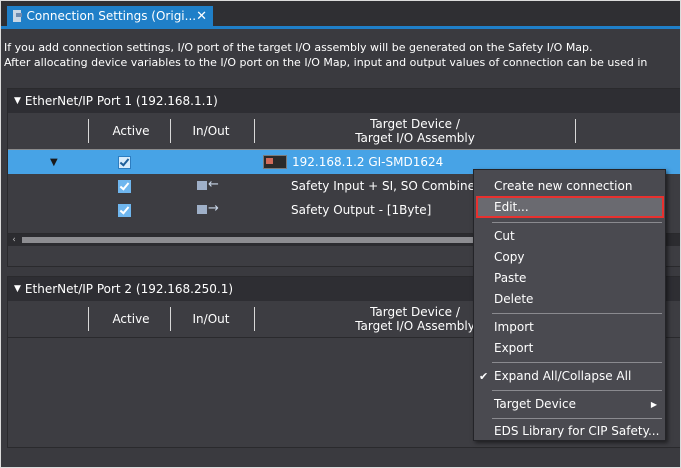 The height and width of the screenshot is (468, 681). Describe the element at coordinates (201, 16) in the screenshot. I see `close-icon: ✕` at that location.